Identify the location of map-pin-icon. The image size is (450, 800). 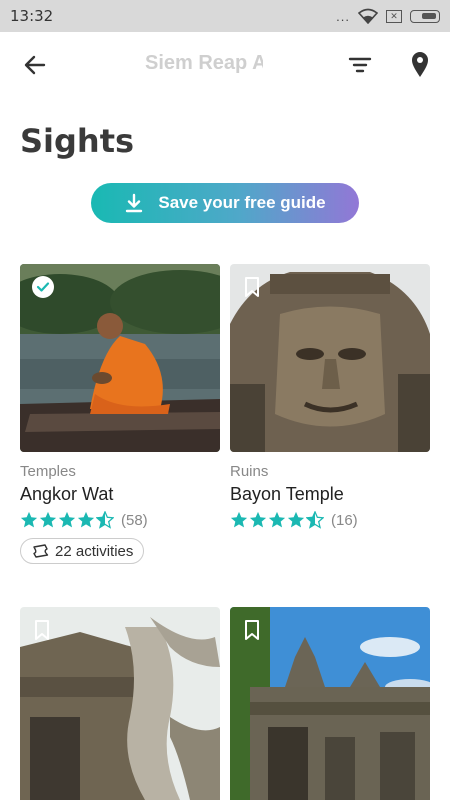
(420, 64).